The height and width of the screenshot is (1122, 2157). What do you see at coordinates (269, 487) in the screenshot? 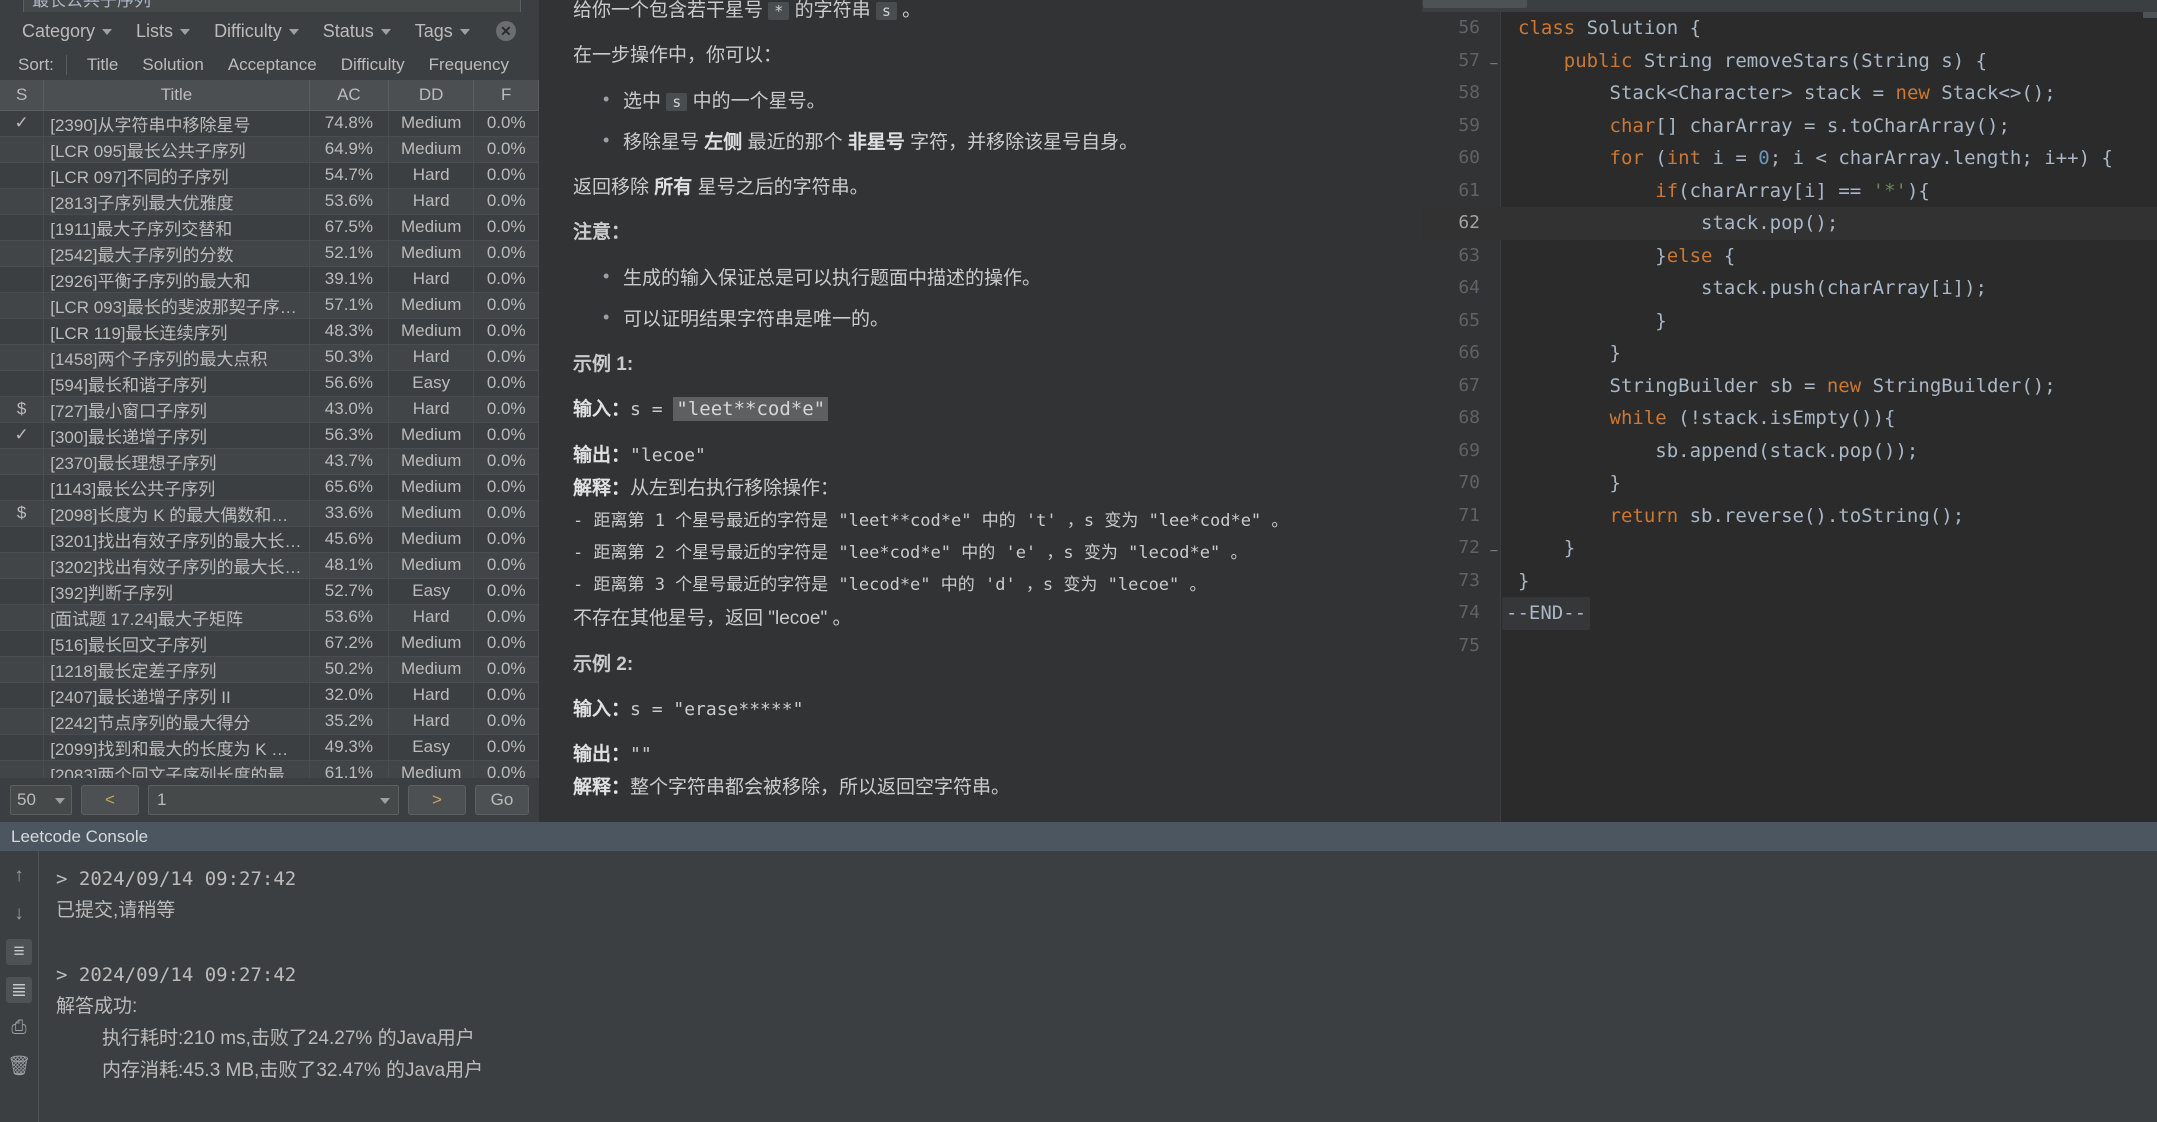
I see `table-row: [1143]最长公共子序列 65.6% Medium 0.0%` at bounding box center [269, 487].